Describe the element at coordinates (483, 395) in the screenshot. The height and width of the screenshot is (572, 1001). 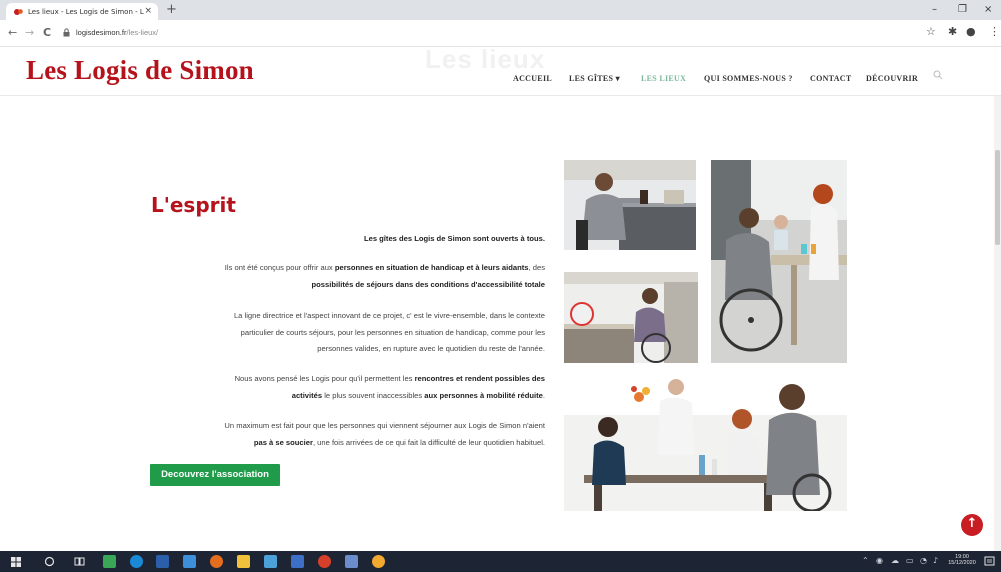
I see `text-bold: aux personnes à mobilité réduite` at that location.